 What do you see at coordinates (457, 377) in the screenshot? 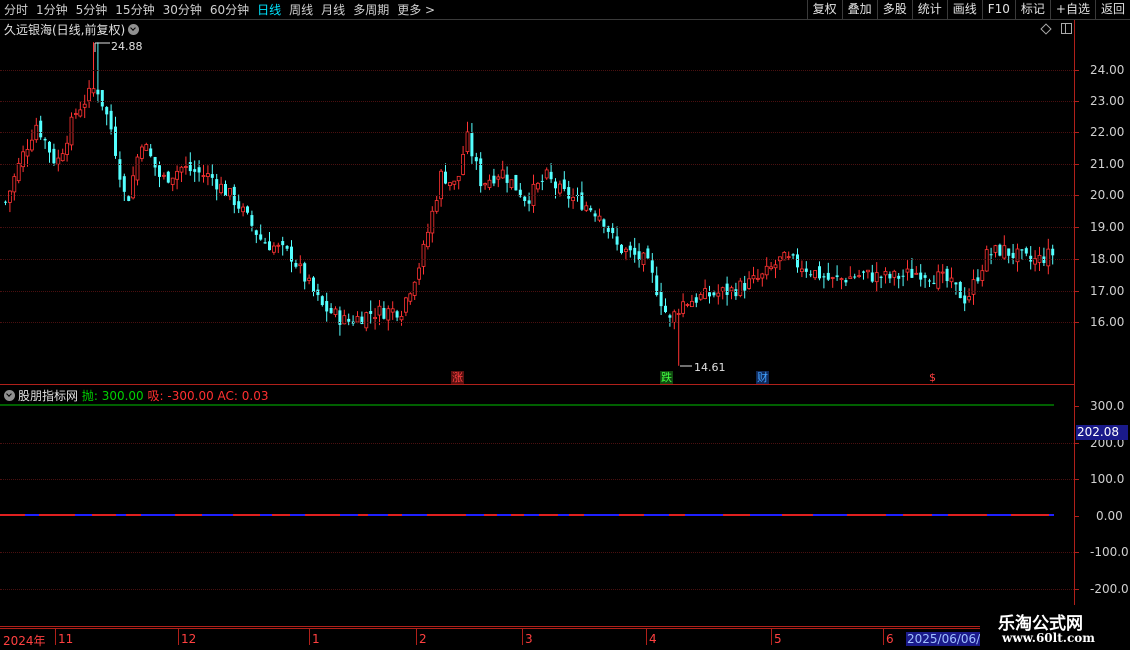
I see `rise-marker: 涨` at bounding box center [457, 377].